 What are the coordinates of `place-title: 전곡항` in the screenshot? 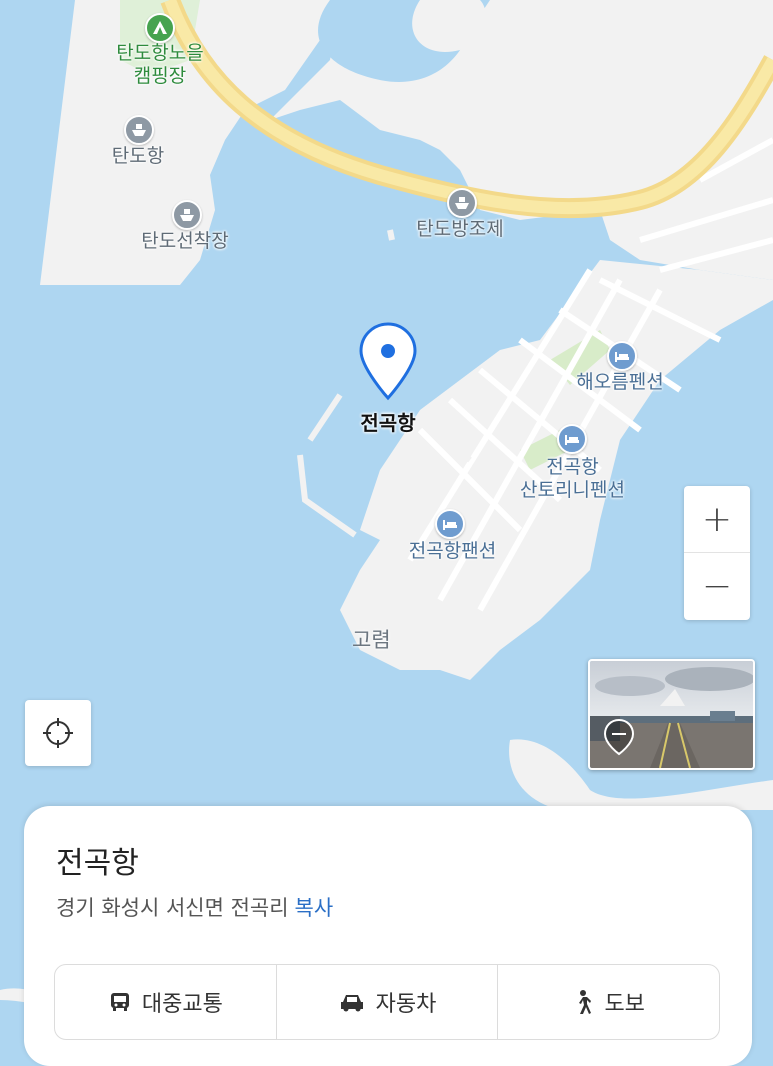 It's located at (97, 863).